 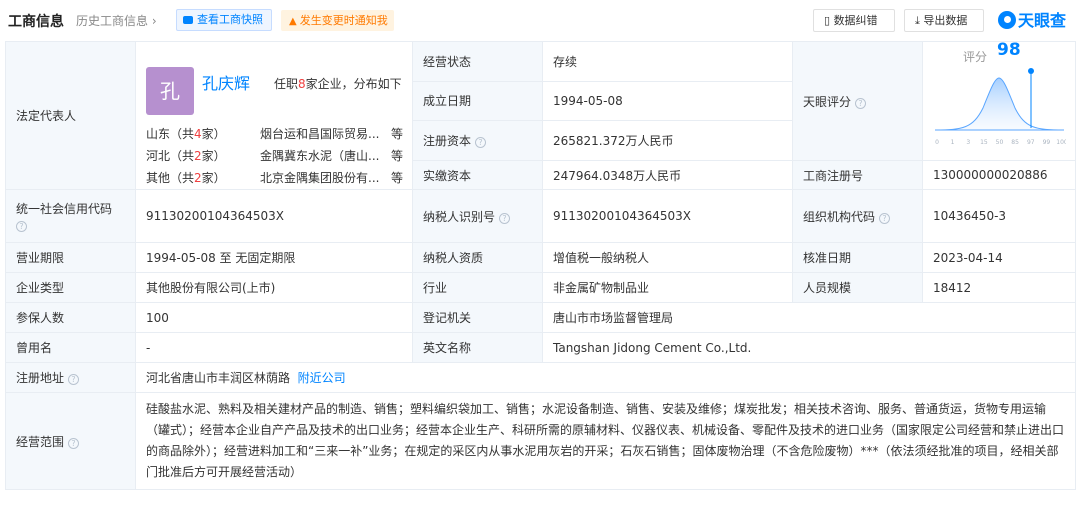 What do you see at coordinates (999, 216) in the screenshot?
I see `org-code-value: 10436450-3` at bounding box center [999, 216].